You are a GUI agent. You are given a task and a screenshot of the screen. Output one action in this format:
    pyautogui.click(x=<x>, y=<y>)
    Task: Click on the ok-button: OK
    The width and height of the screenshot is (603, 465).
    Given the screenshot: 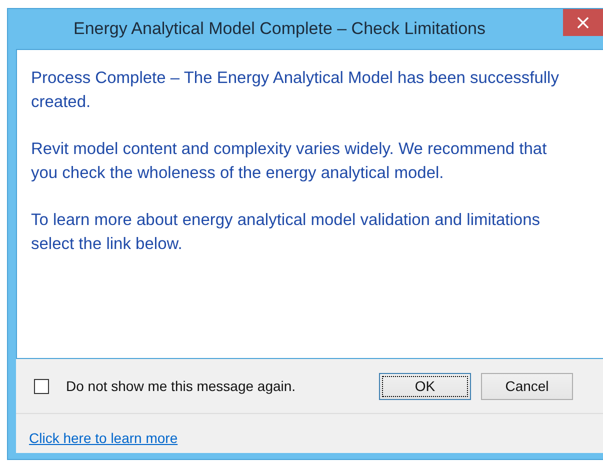 What is the action you would take?
    pyautogui.click(x=425, y=386)
    